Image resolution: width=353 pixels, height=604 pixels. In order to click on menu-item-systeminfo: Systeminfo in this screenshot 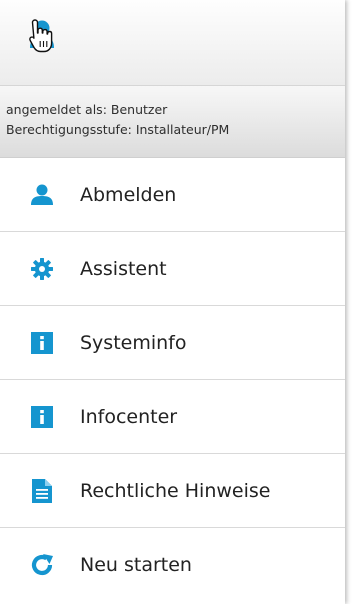, I will do `click(172, 343)`.